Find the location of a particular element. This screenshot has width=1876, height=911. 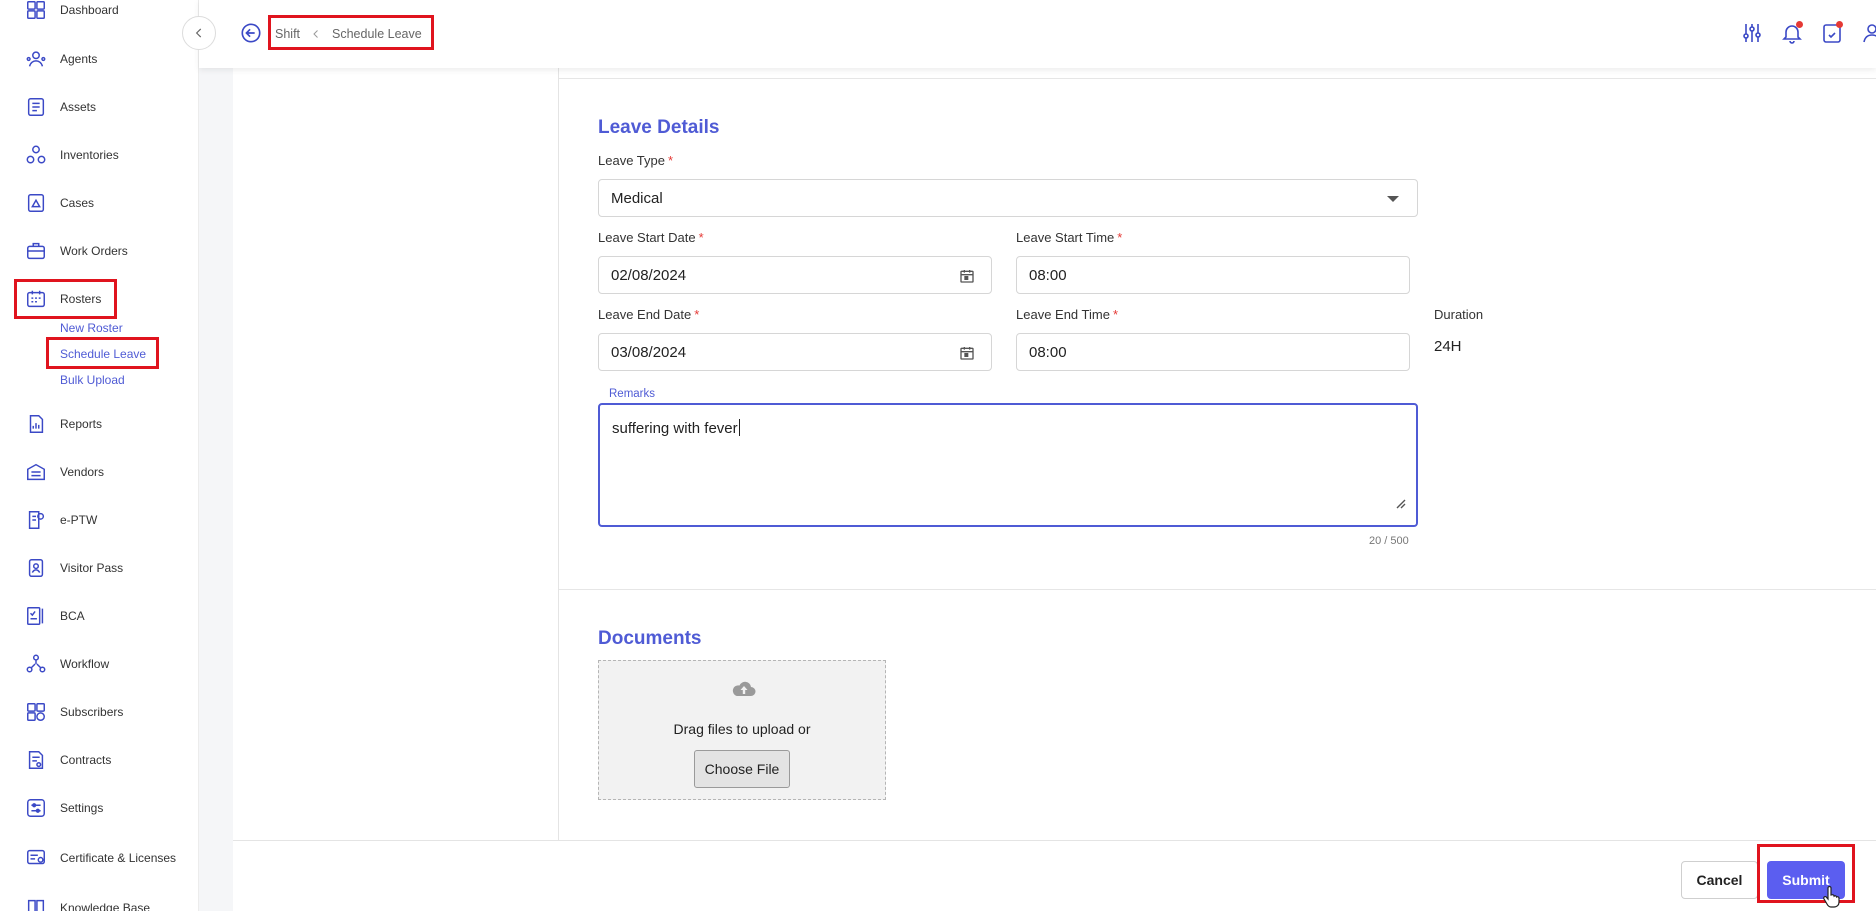

label-text: Leave End Time is located at coordinates (1063, 314).